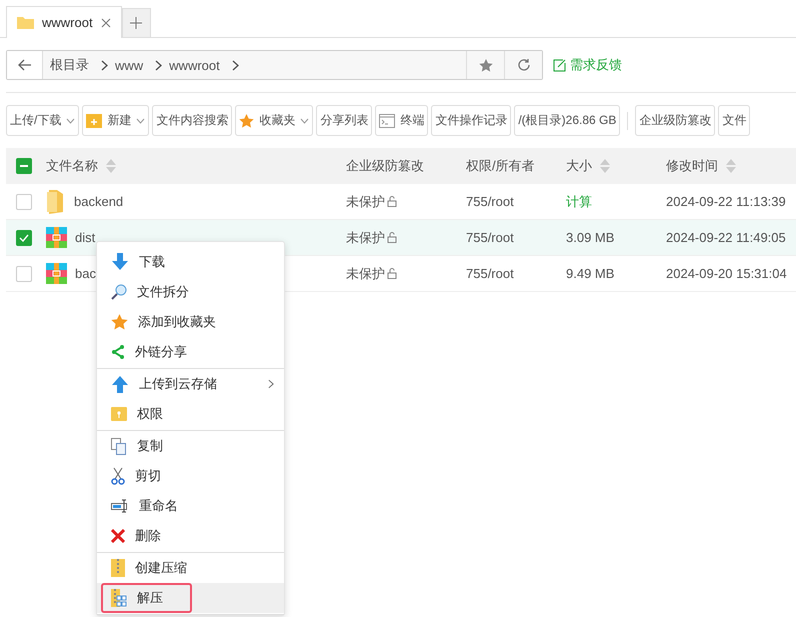 The width and height of the screenshot is (796, 617). What do you see at coordinates (99, 201) in the screenshot?
I see `file-name: backend` at bounding box center [99, 201].